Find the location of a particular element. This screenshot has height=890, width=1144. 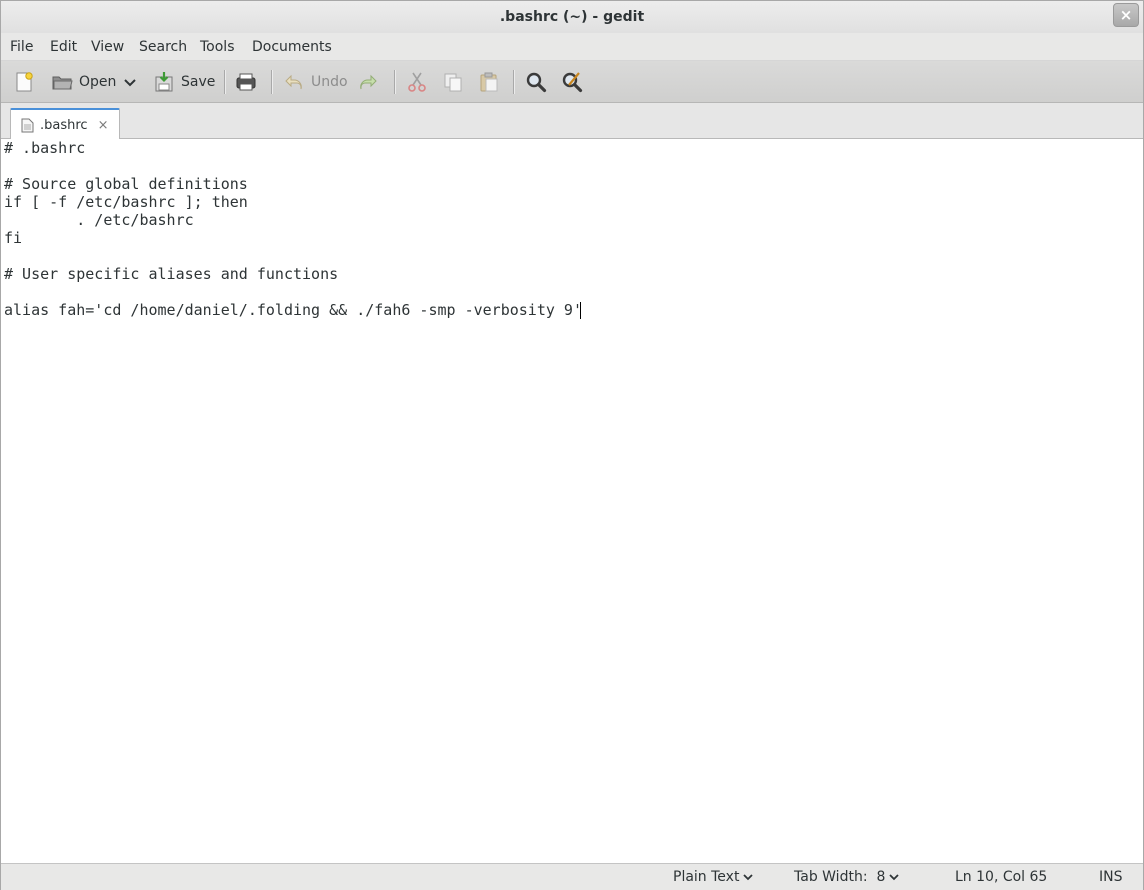

paste-button is located at coordinates (489, 82).